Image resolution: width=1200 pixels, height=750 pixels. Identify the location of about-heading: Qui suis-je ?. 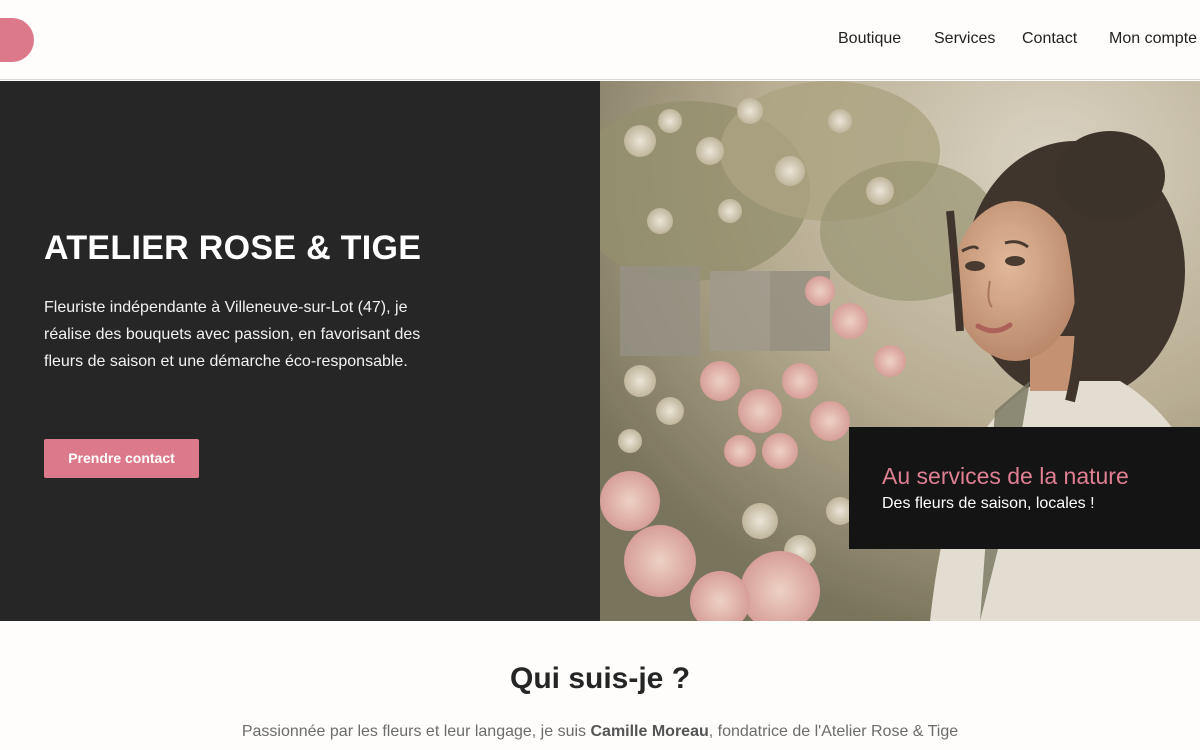
(600, 678).